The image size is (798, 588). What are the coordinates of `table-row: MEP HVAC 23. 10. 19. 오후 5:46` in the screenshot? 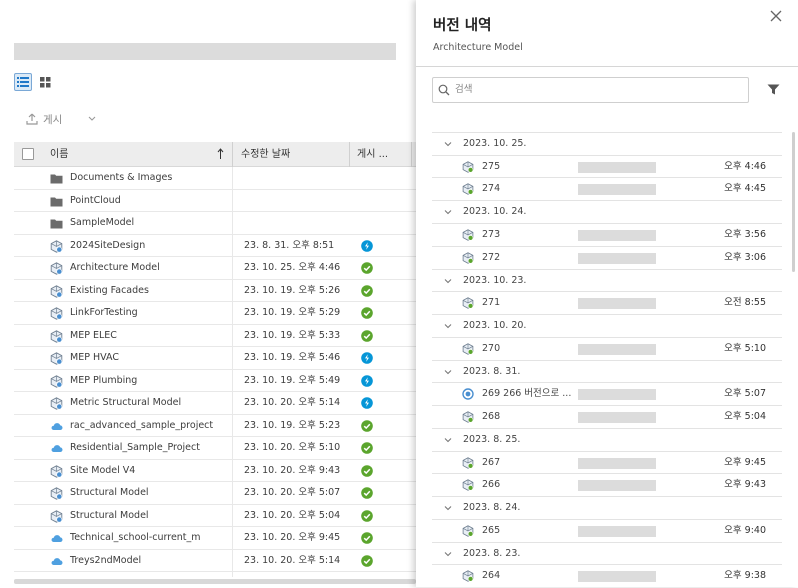 It's located at (215, 358).